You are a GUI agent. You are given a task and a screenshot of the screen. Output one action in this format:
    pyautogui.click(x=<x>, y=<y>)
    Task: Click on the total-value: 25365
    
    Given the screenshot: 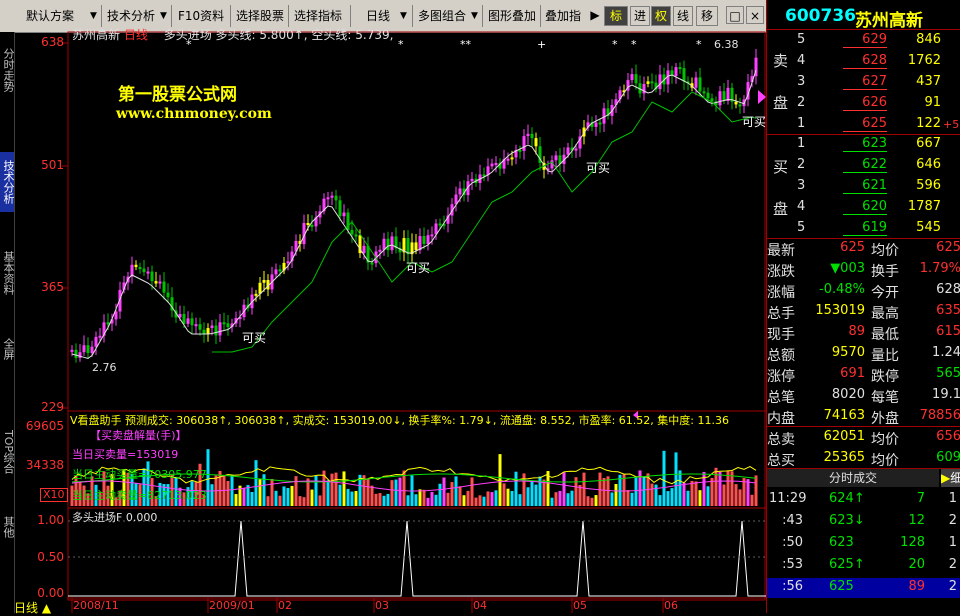 What is the action you would take?
    pyautogui.click(x=844, y=457)
    